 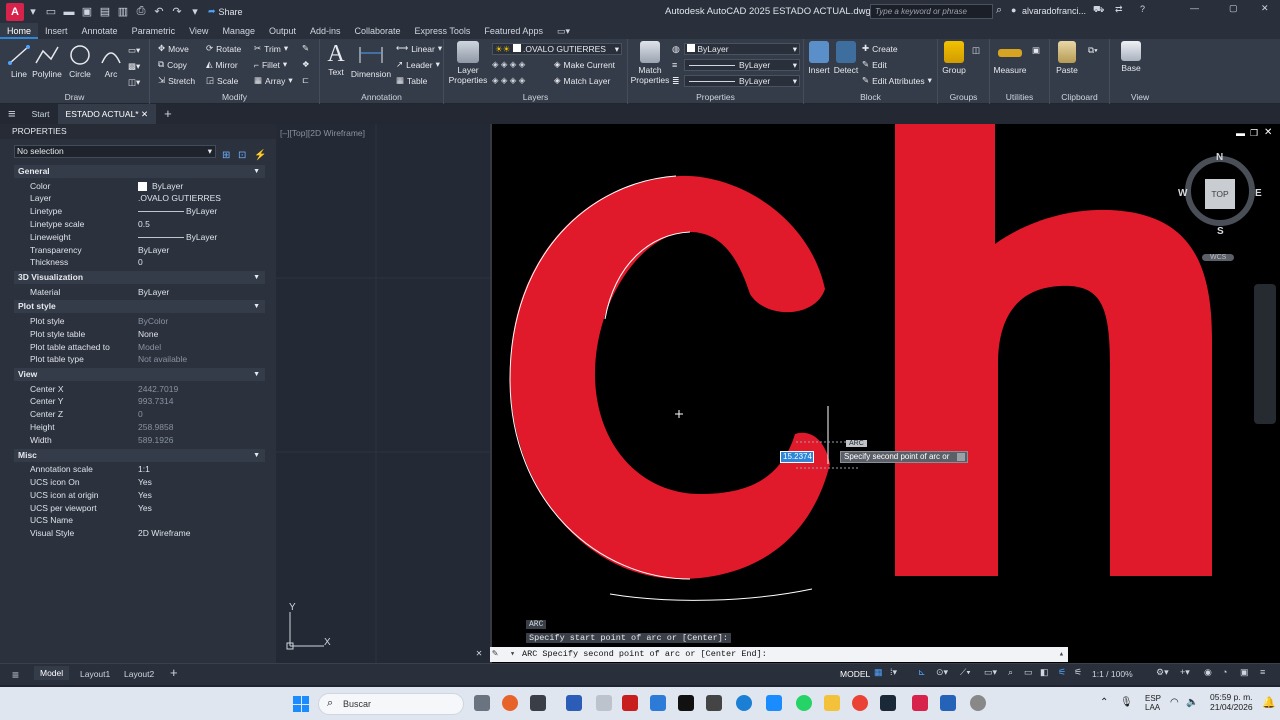 What do you see at coordinates (172, 64) in the screenshot?
I see `copy-button: ⧉ Copy` at bounding box center [172, 64].